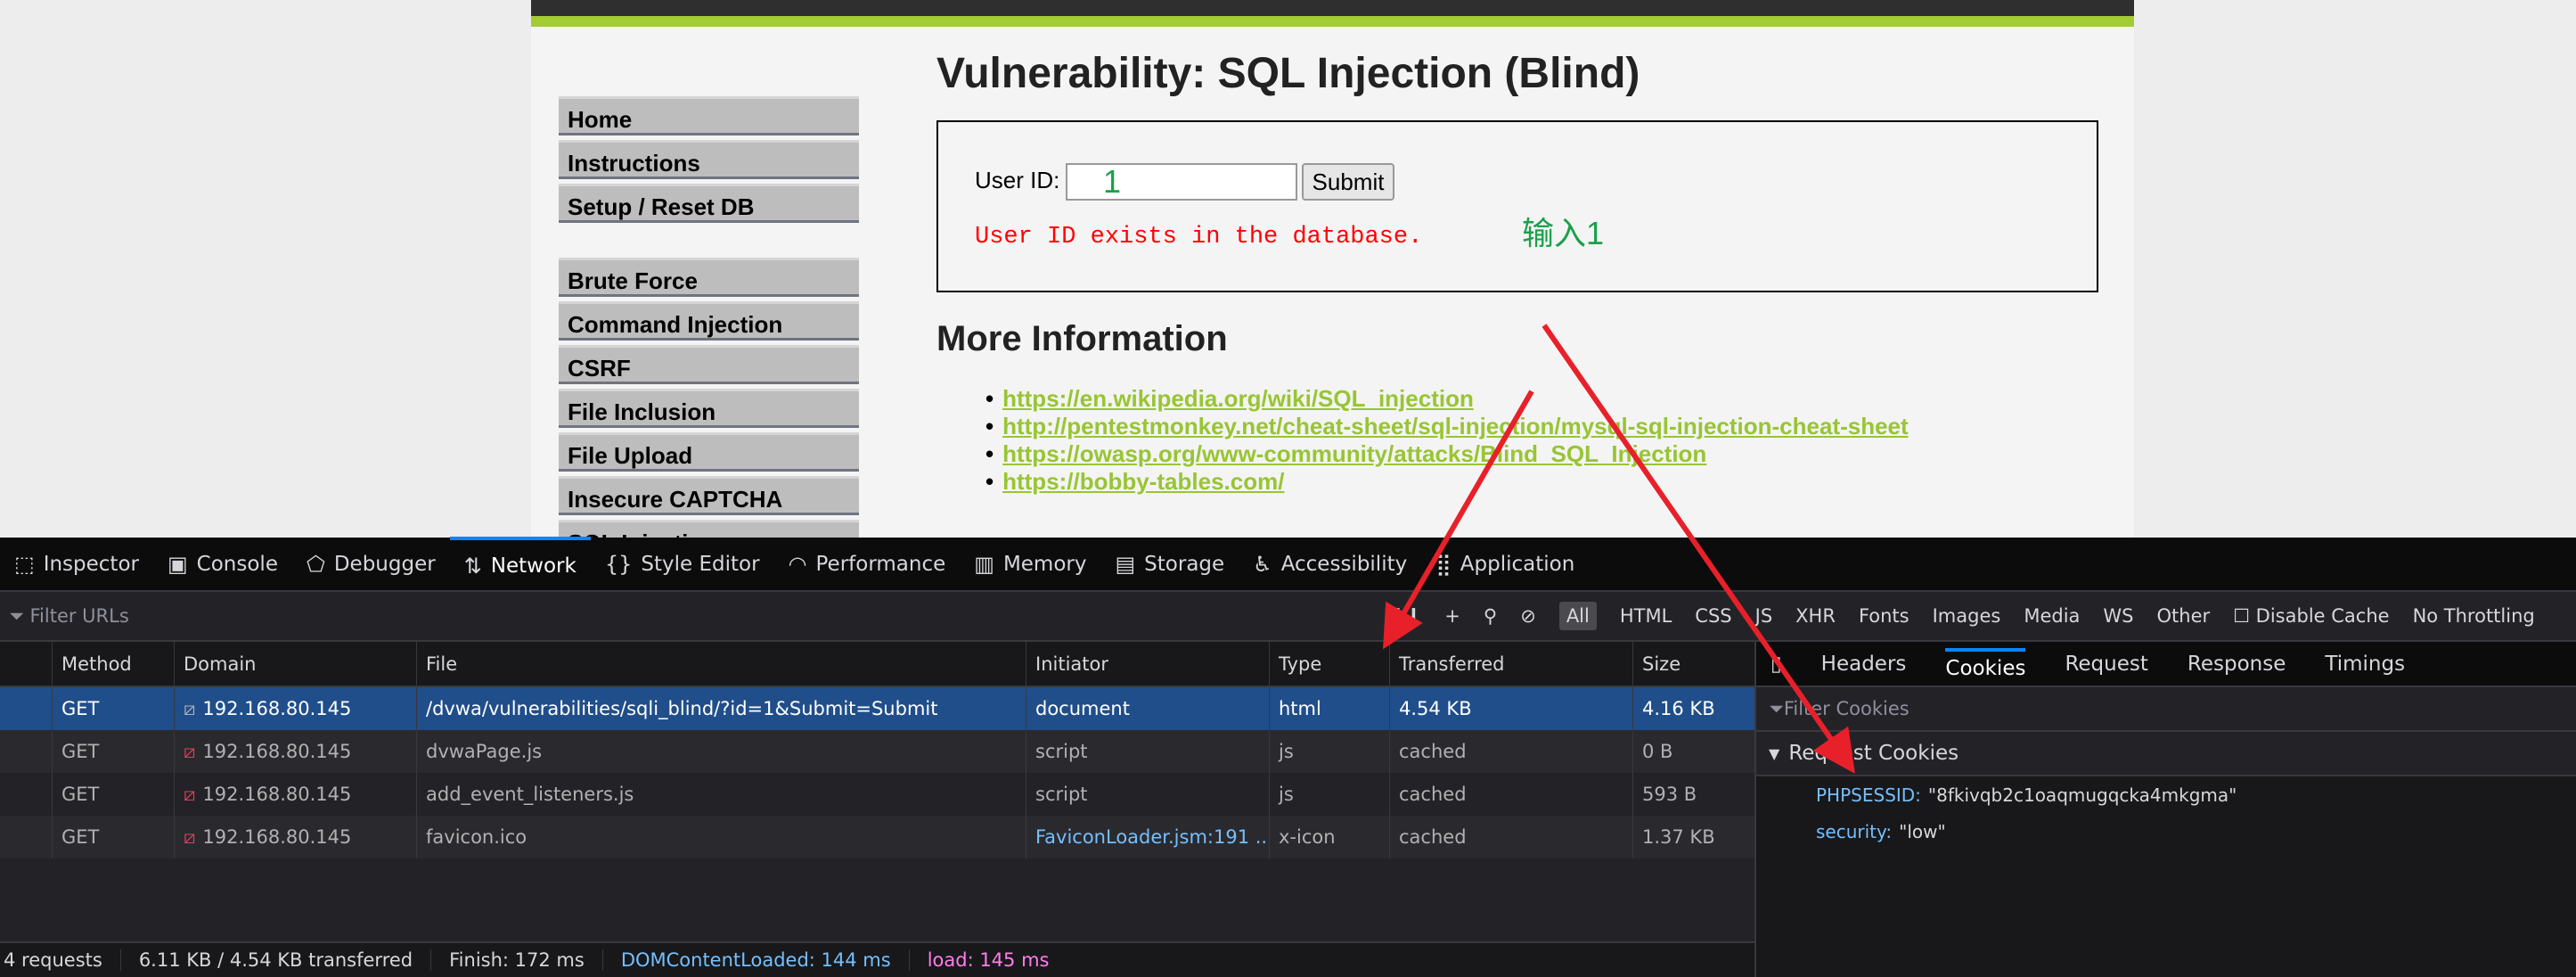 The height and width of the screenshot is (977, 2576). I want to click on cell-text: cached, so click(1433, 751).